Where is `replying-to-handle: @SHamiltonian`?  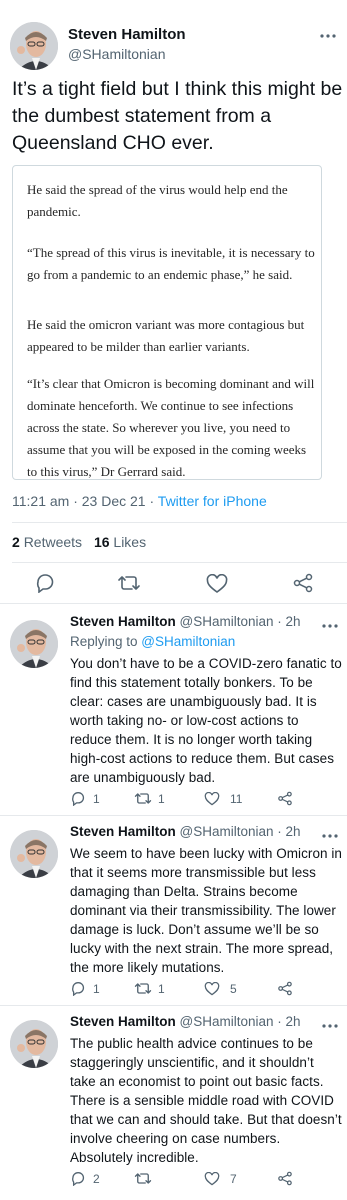
replying-to-handle: @SHamiltonian is located at coordinates (188, 641).